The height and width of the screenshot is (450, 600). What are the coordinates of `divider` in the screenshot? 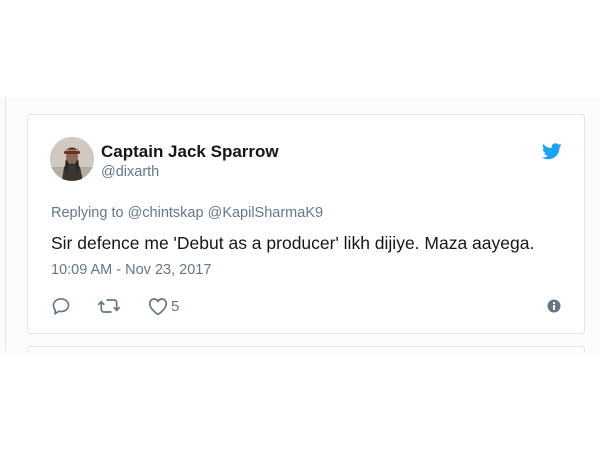 It's located at (5, 224).